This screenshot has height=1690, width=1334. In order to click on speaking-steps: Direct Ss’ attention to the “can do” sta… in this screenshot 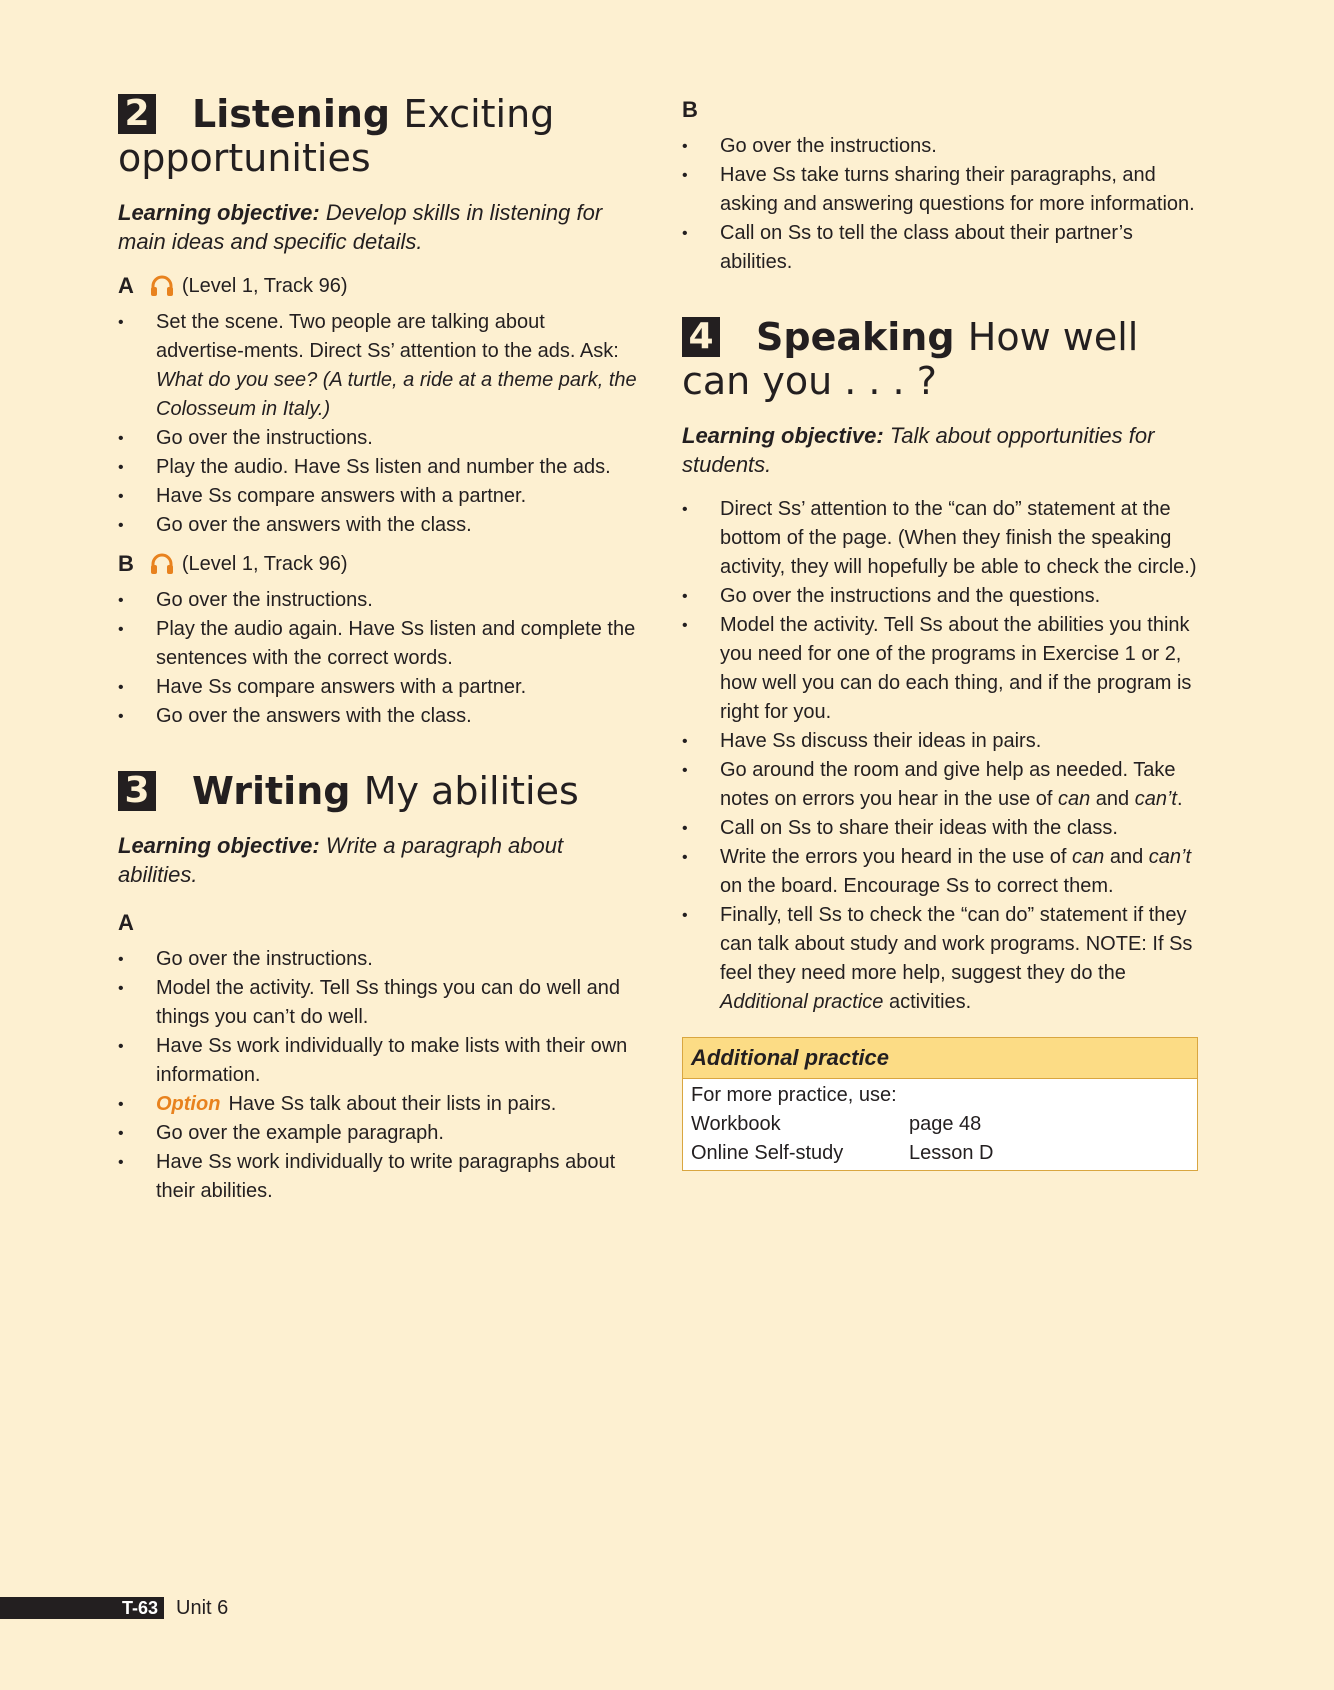, I will do `click(942, 756)`.